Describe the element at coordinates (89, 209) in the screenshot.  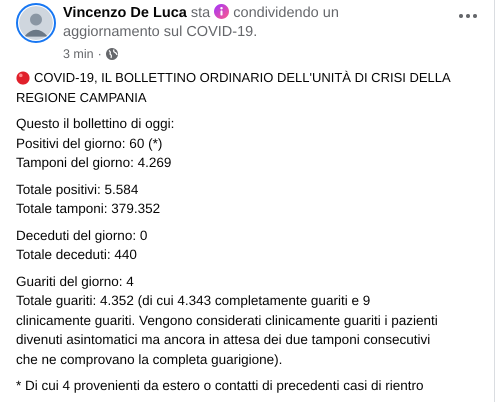
I see `post-text-line: Totale tamponi: 379.352` at that location.